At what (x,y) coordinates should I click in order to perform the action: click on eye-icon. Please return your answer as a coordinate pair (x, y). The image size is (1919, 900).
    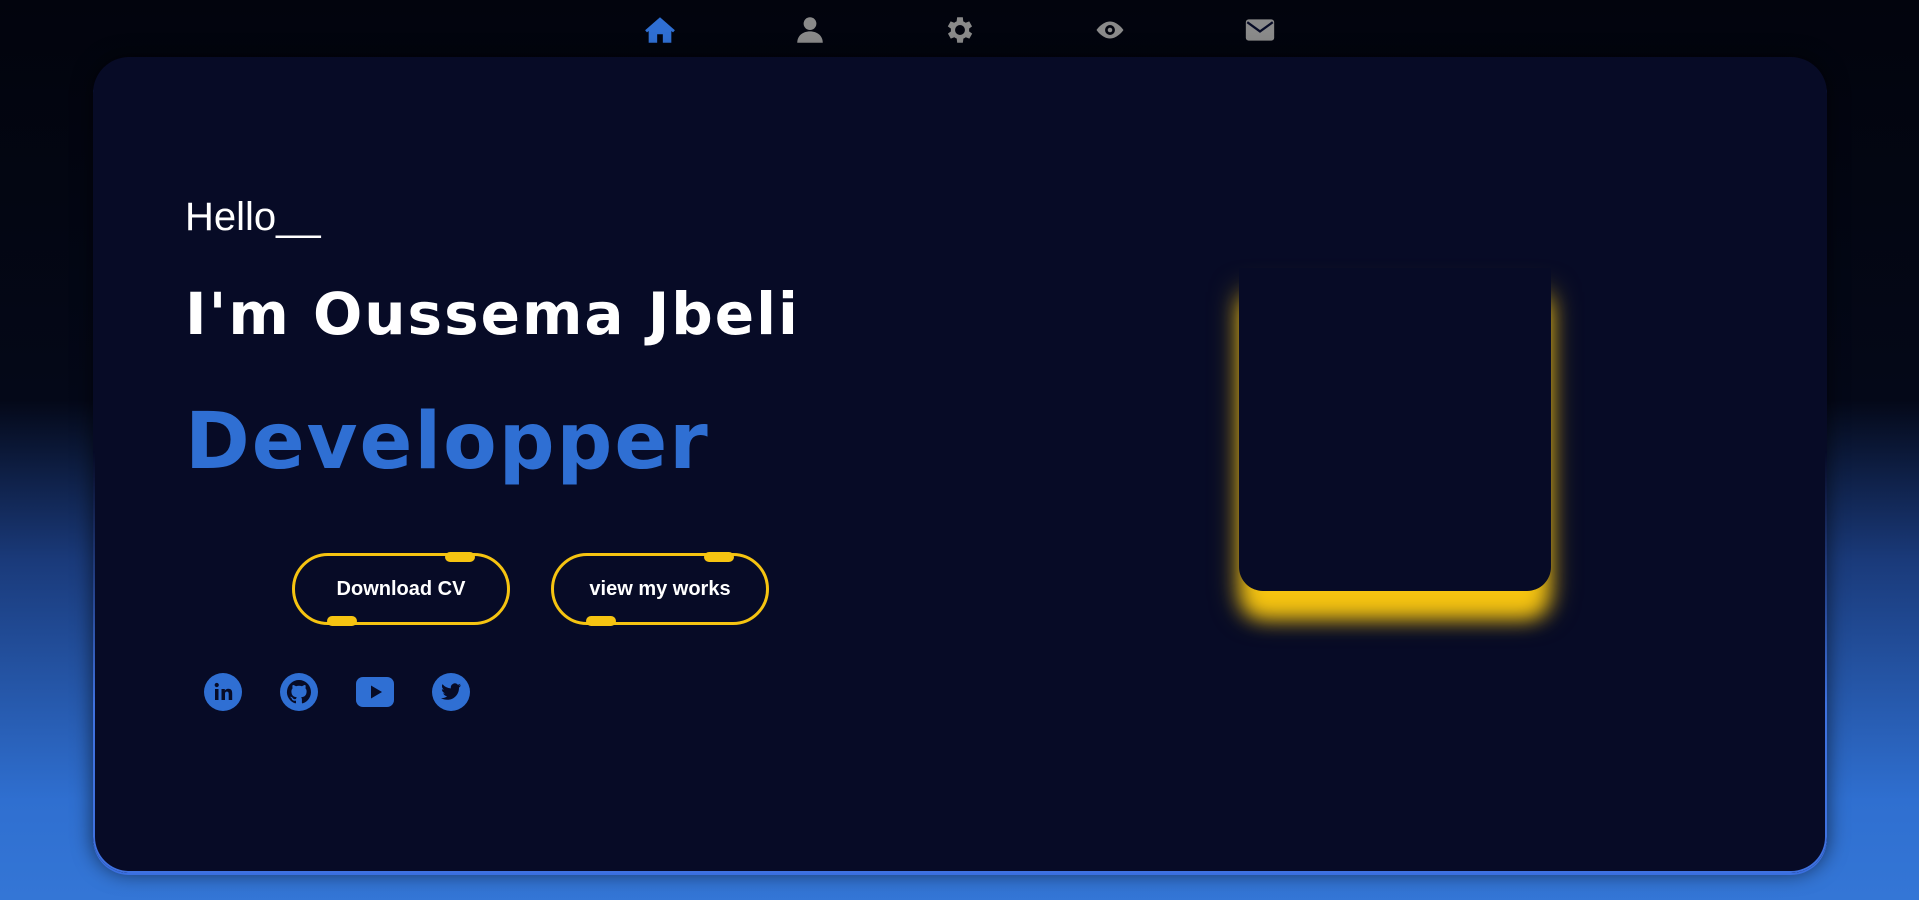
    Looking at the image, I should click on (1109, 30).